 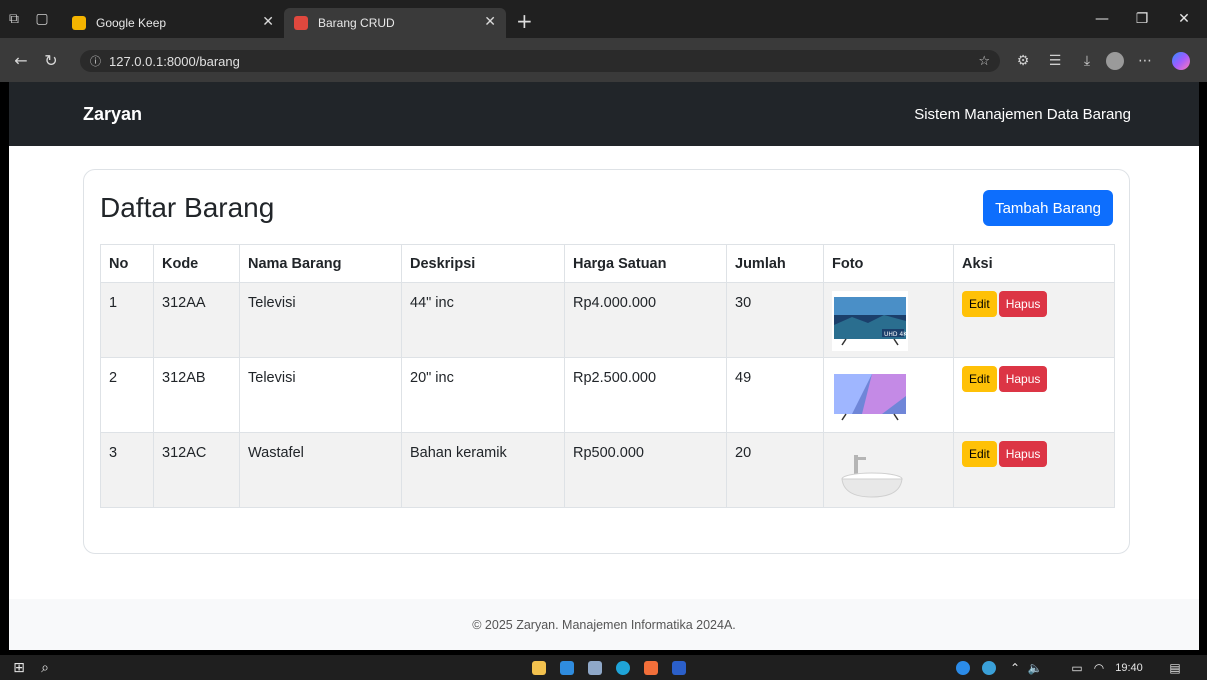 I want to click on card-header: Daftar Barang Tambah Barang, so click(x=606, y=208).